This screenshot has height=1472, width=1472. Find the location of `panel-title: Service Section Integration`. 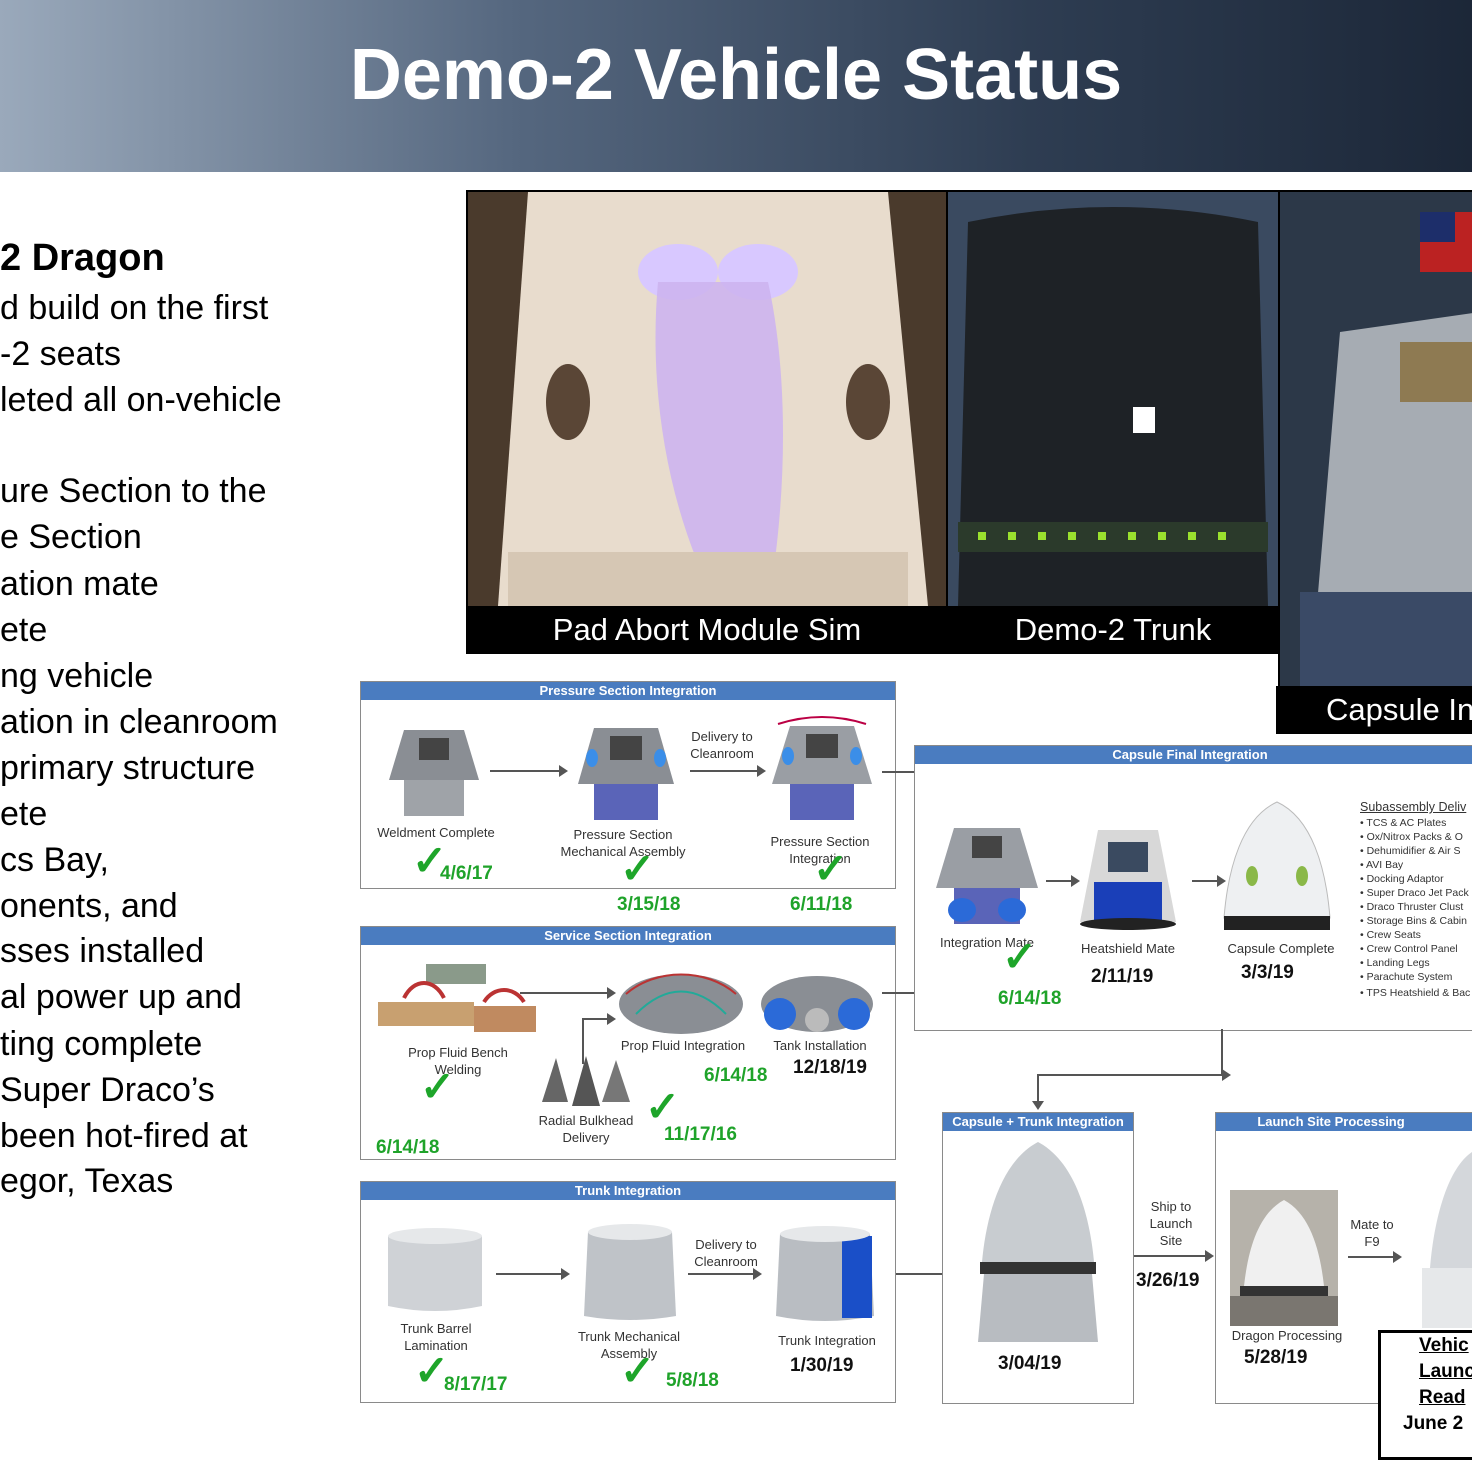

panel-title: Service Section Integration is located at coordinates (628, 936).